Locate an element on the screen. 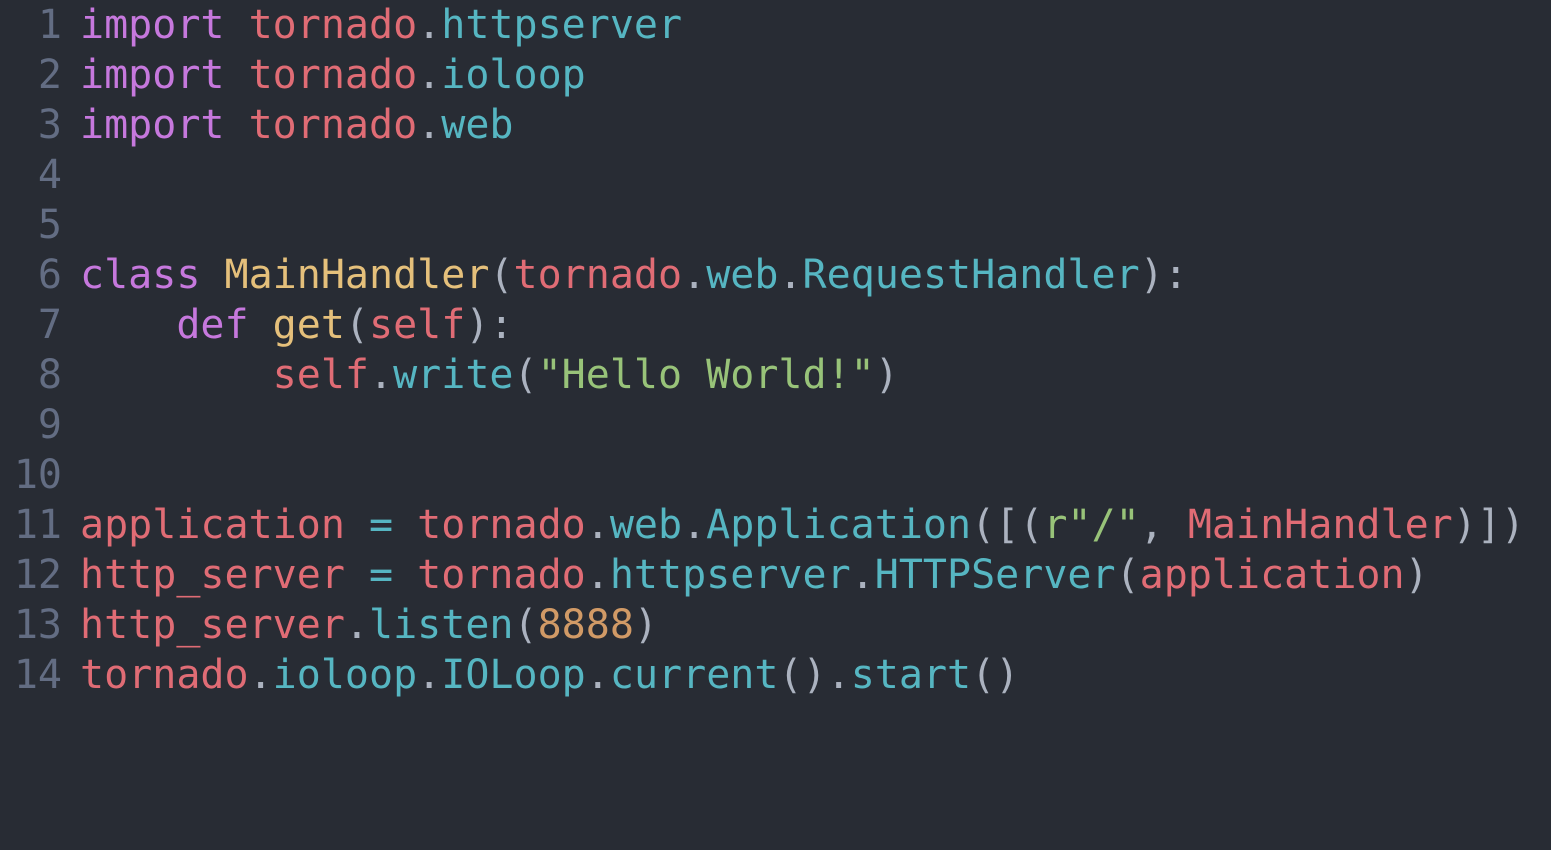  attribute: RequestHandler is located at coordinates (971, 275).